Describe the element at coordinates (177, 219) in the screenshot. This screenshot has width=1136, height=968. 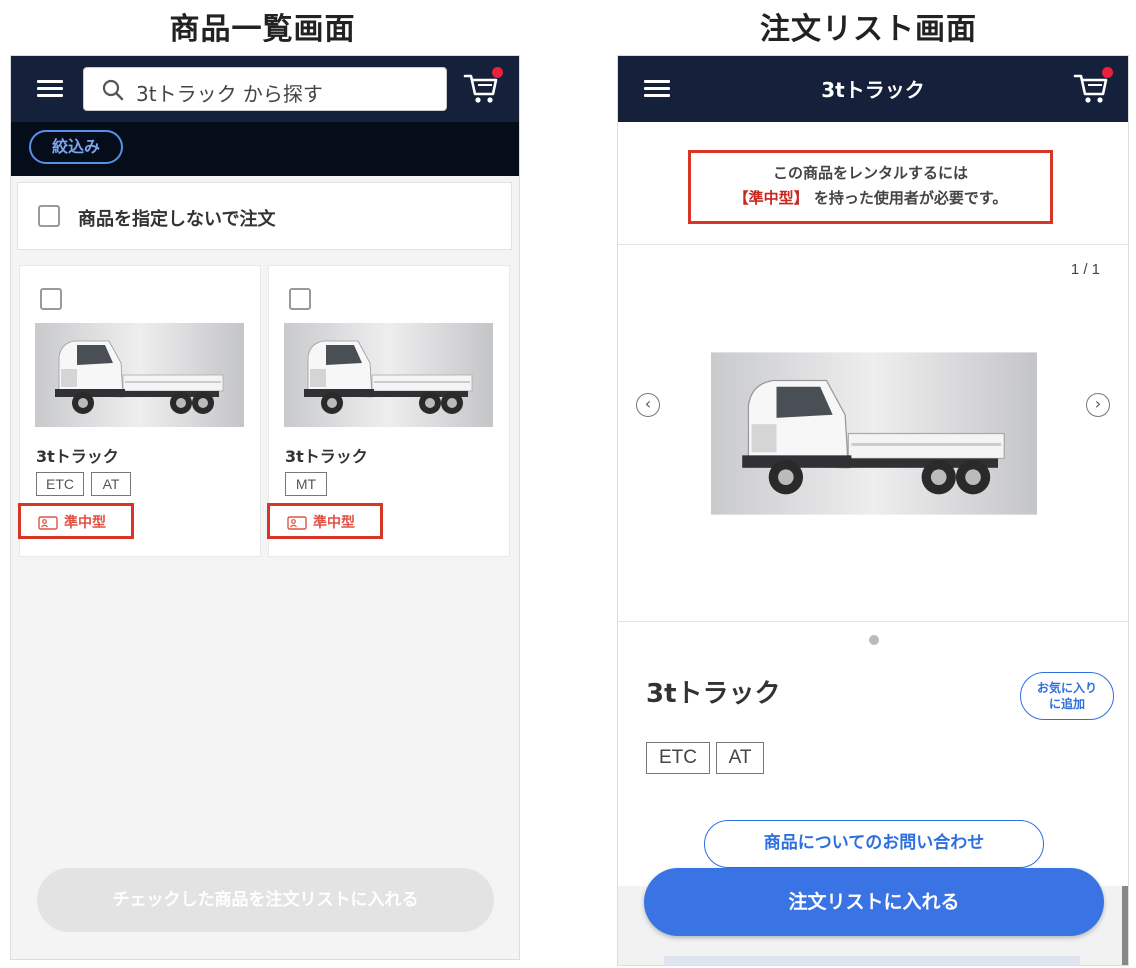
I see `no-spec-label: 商品を指定しないで注文` at that location.